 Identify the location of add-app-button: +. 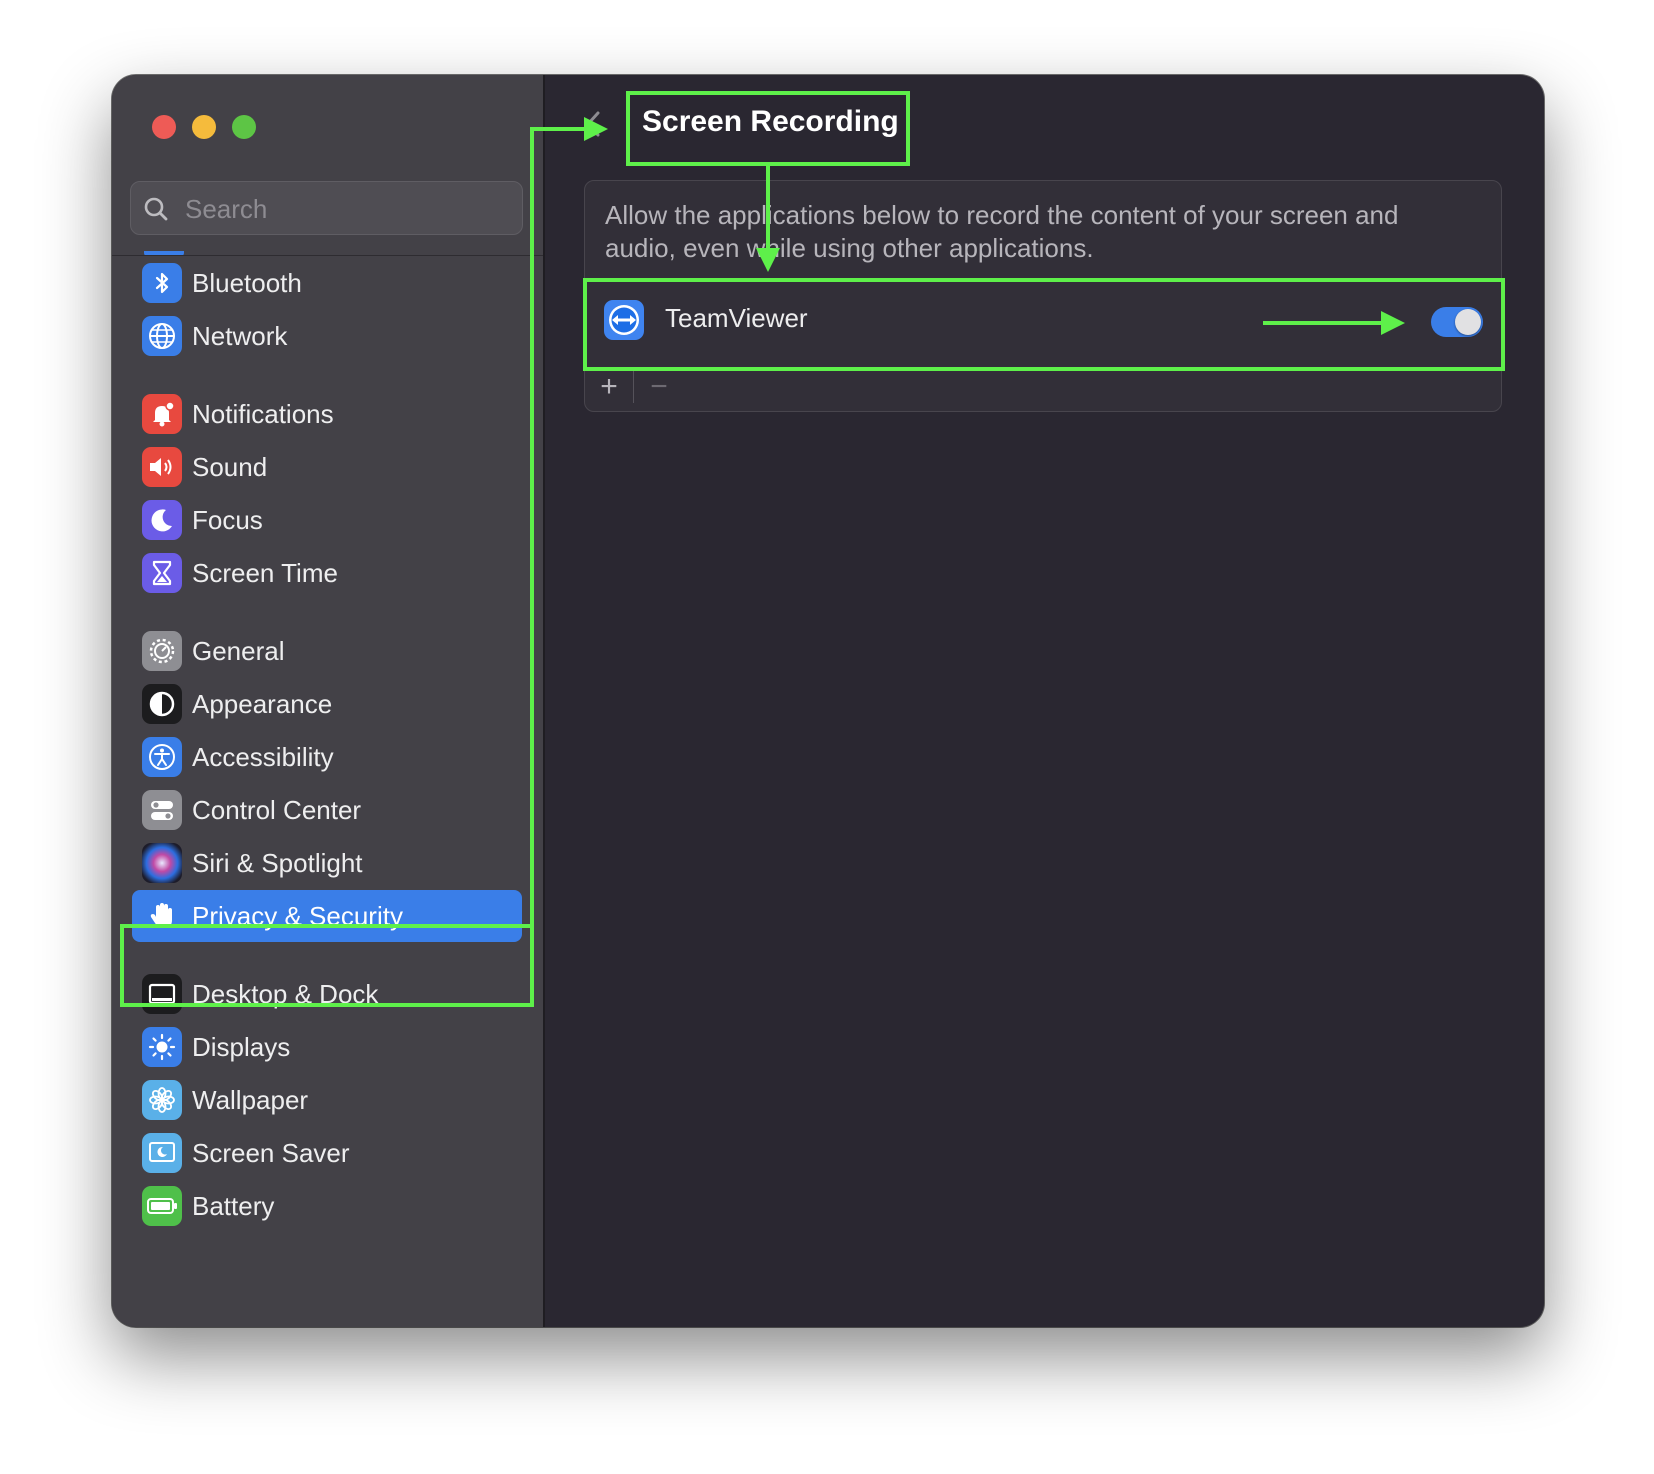
(609, 387).